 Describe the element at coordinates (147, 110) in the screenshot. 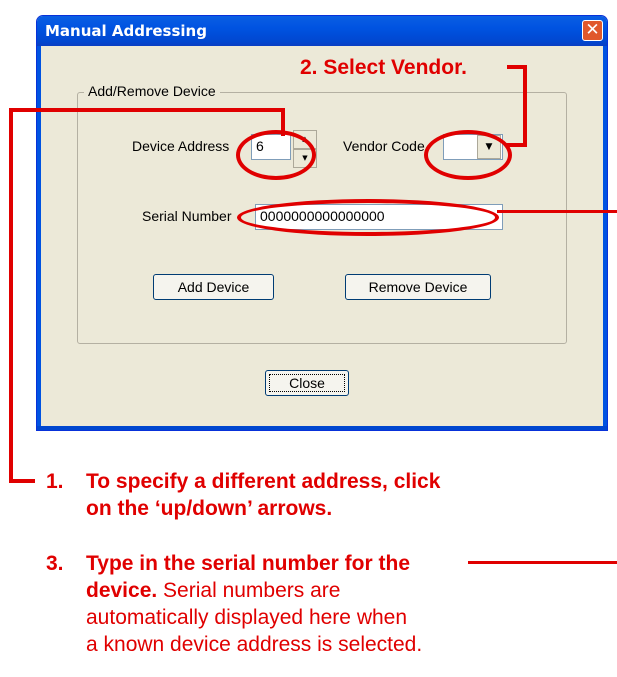

I see `connector-step1-top` at that location.